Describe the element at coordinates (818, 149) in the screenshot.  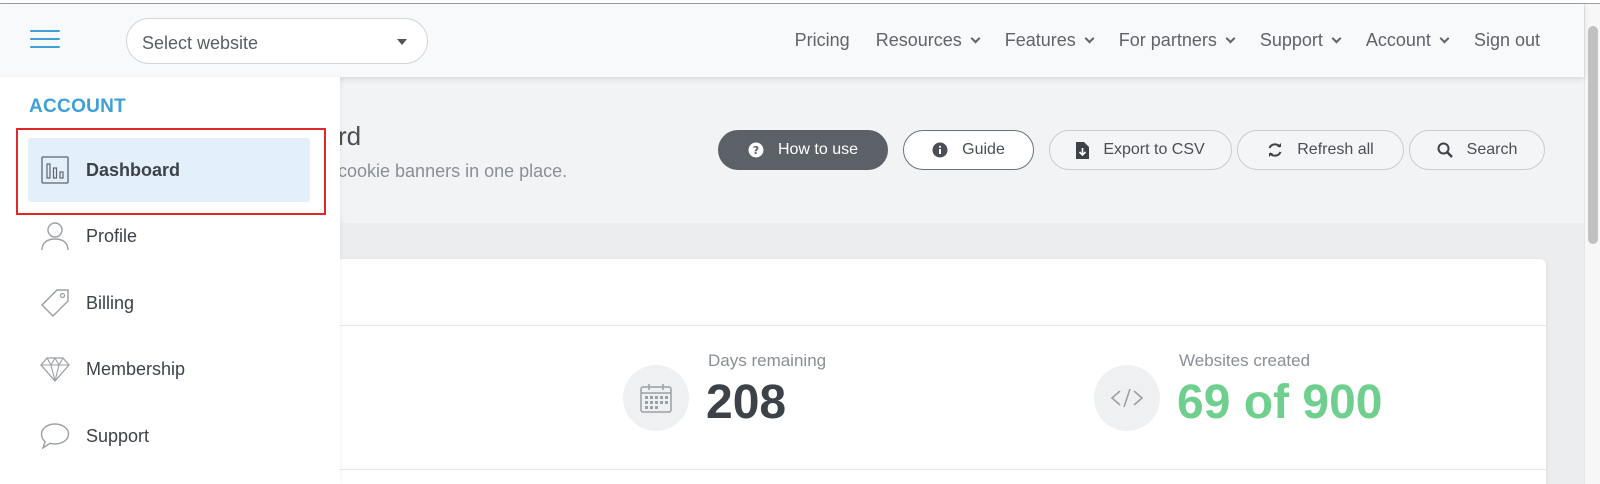
I see `button-label: How to use` at that location.